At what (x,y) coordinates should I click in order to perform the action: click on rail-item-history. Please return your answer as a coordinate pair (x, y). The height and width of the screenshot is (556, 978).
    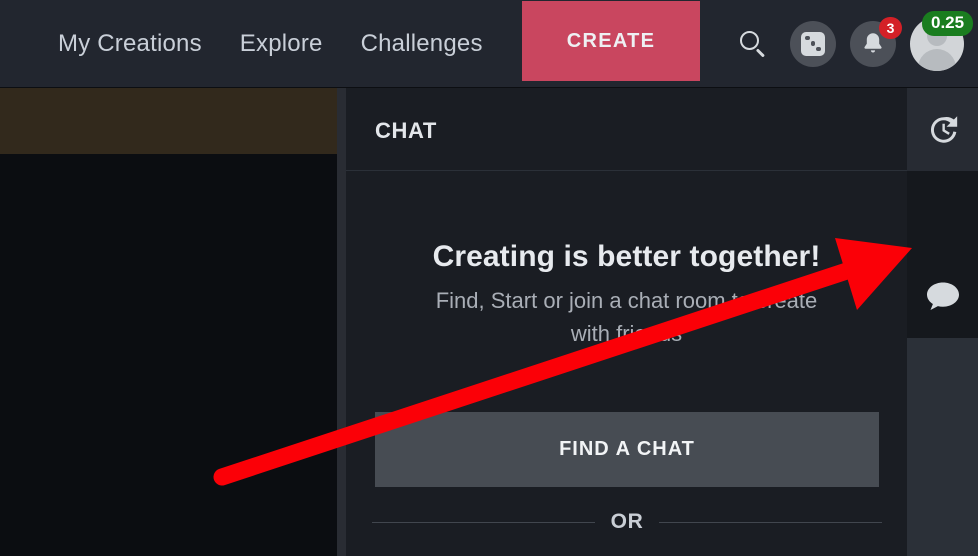
    Looking at the image, I should click on (942, 129).